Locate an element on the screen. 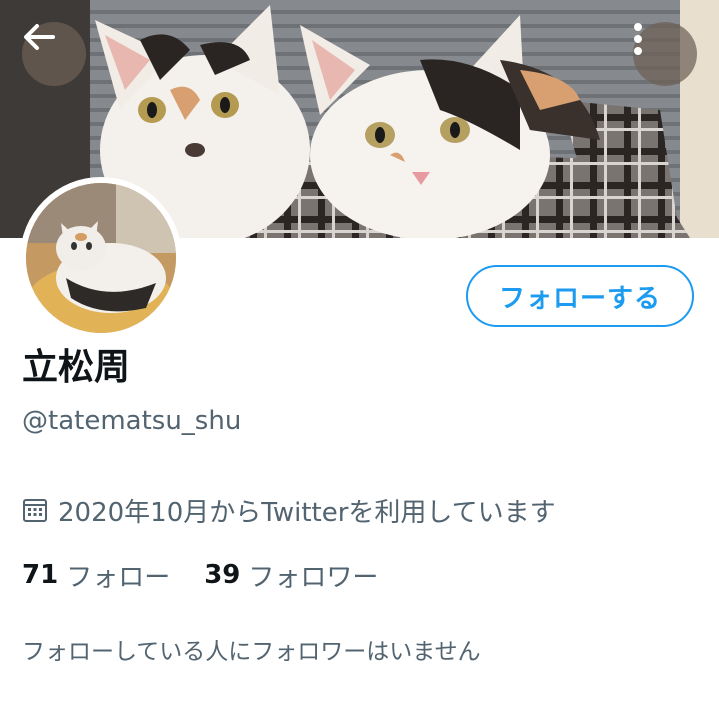 This screenshot has width=719, height=717. follow-stats: 71 フォロー 39 フォロワー is located at coordinates (200, 575).